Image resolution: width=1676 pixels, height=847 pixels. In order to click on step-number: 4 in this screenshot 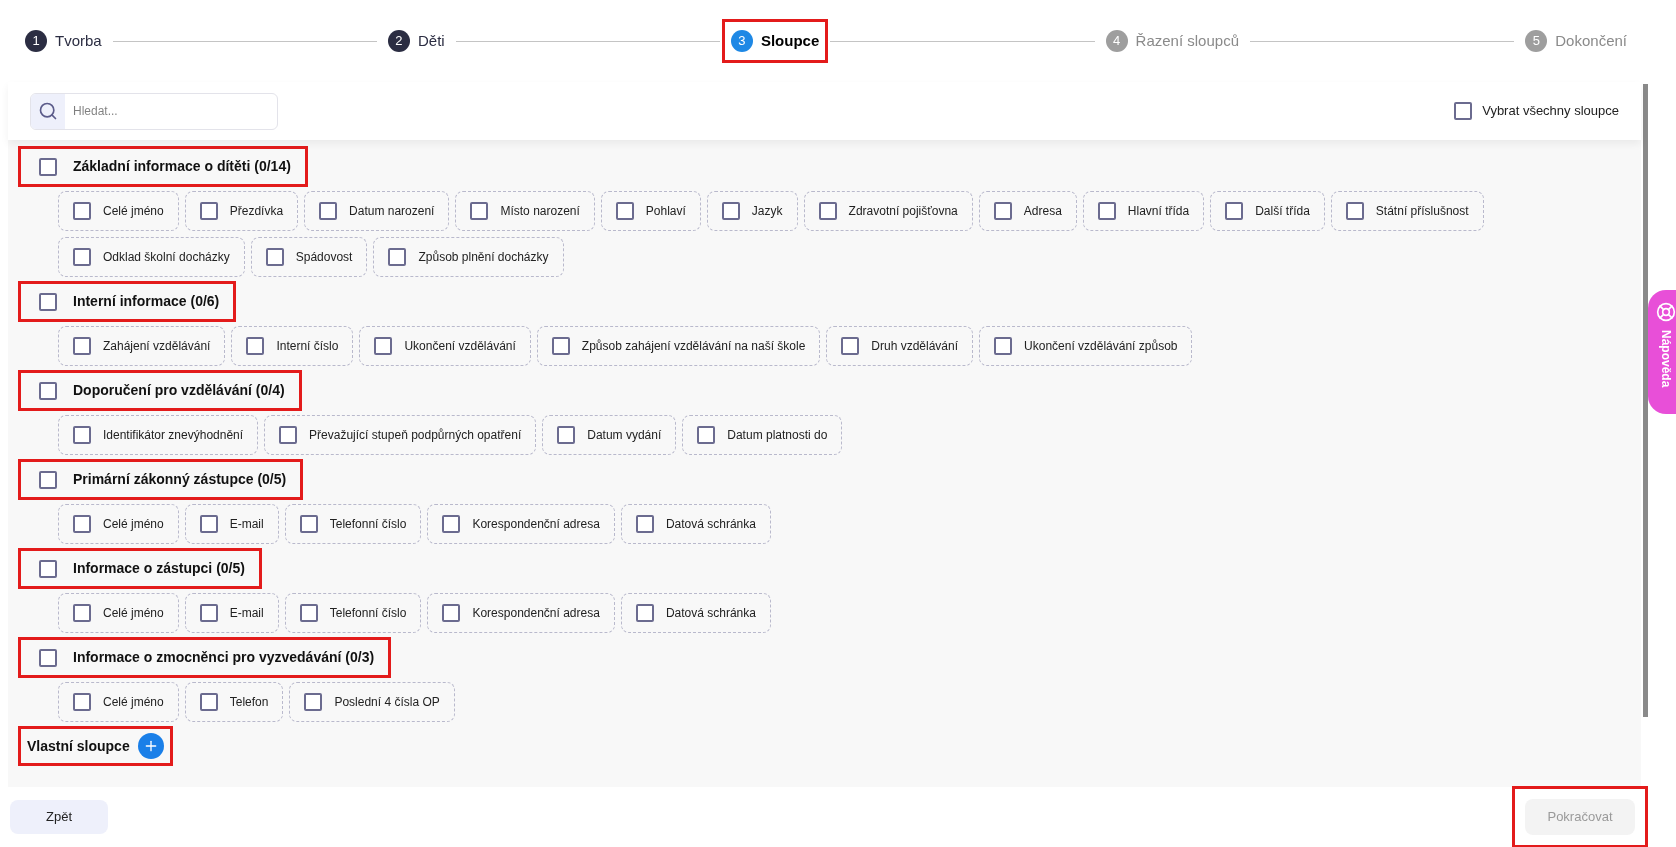, I will do `click(1116, 41)`.